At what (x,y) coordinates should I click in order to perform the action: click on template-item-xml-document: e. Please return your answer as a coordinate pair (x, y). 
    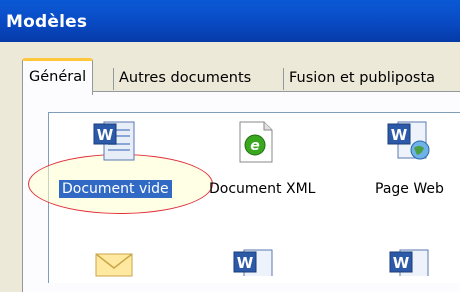
    Looking at the image, I should click on (256, 142).